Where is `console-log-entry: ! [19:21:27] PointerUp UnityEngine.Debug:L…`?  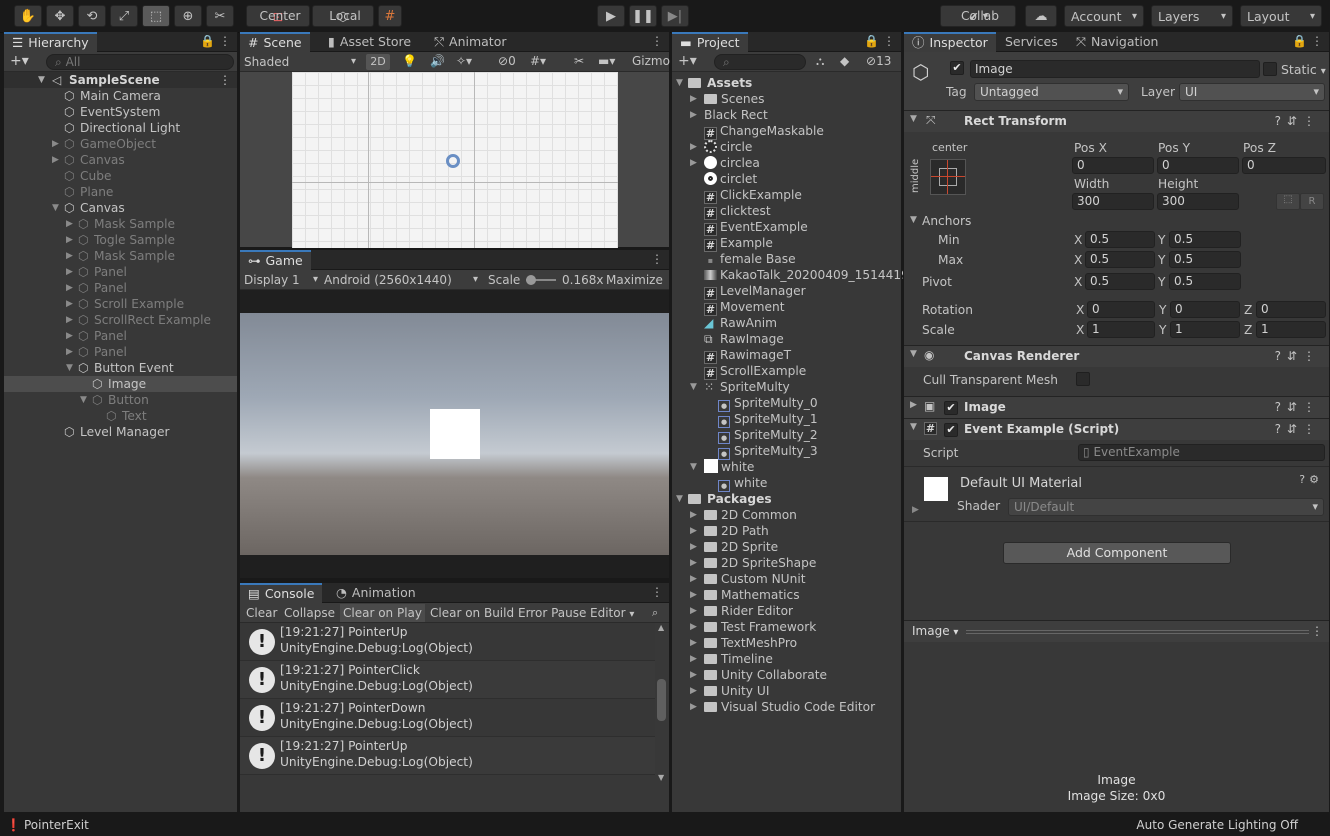 console-log-entry: ! [19:21:27] PointerUp UnityEngine.Debug:L… is located at coordinates (447, 642).